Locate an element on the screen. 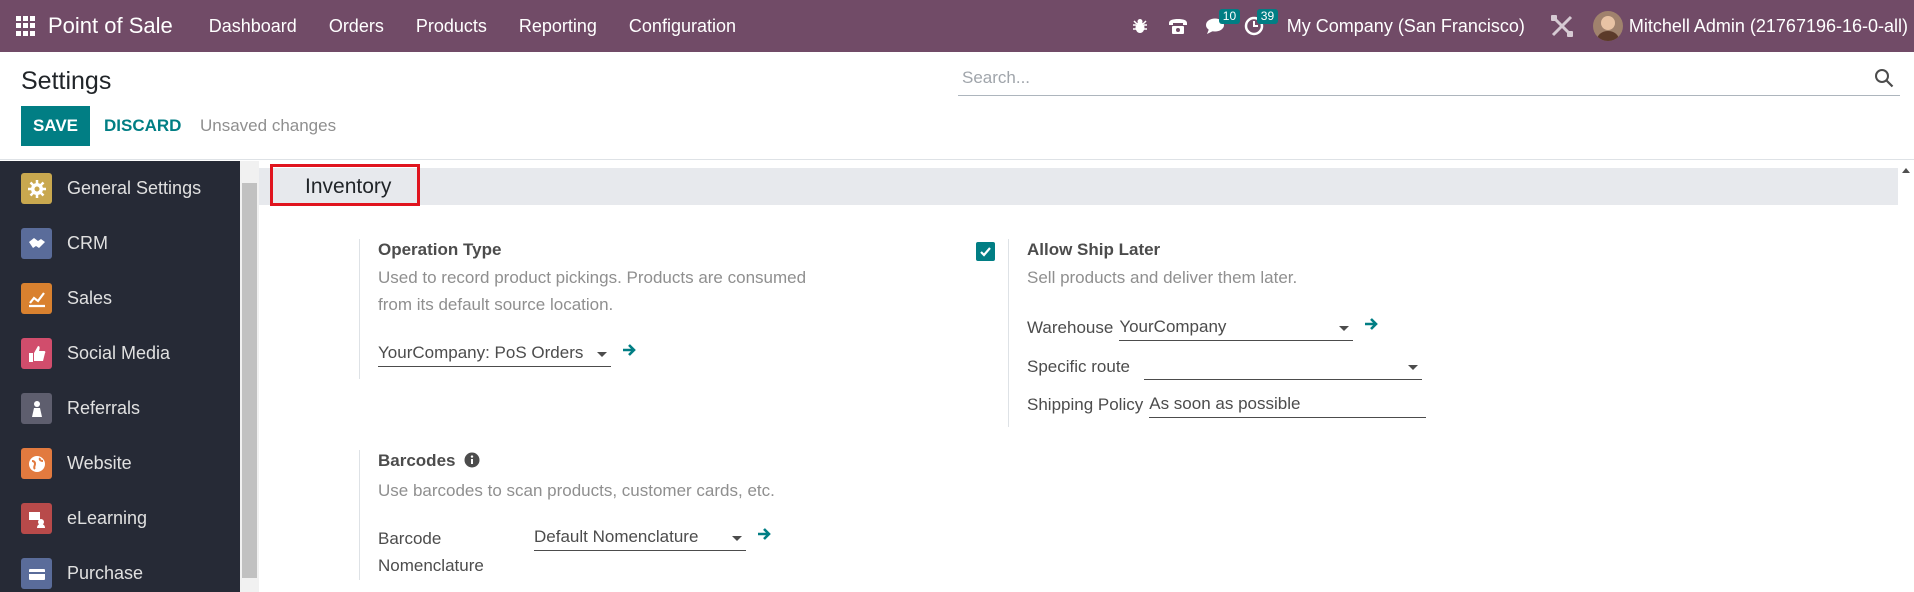  shipping-policy-label: Shipping Policy is located at coordinates (1085, 404).